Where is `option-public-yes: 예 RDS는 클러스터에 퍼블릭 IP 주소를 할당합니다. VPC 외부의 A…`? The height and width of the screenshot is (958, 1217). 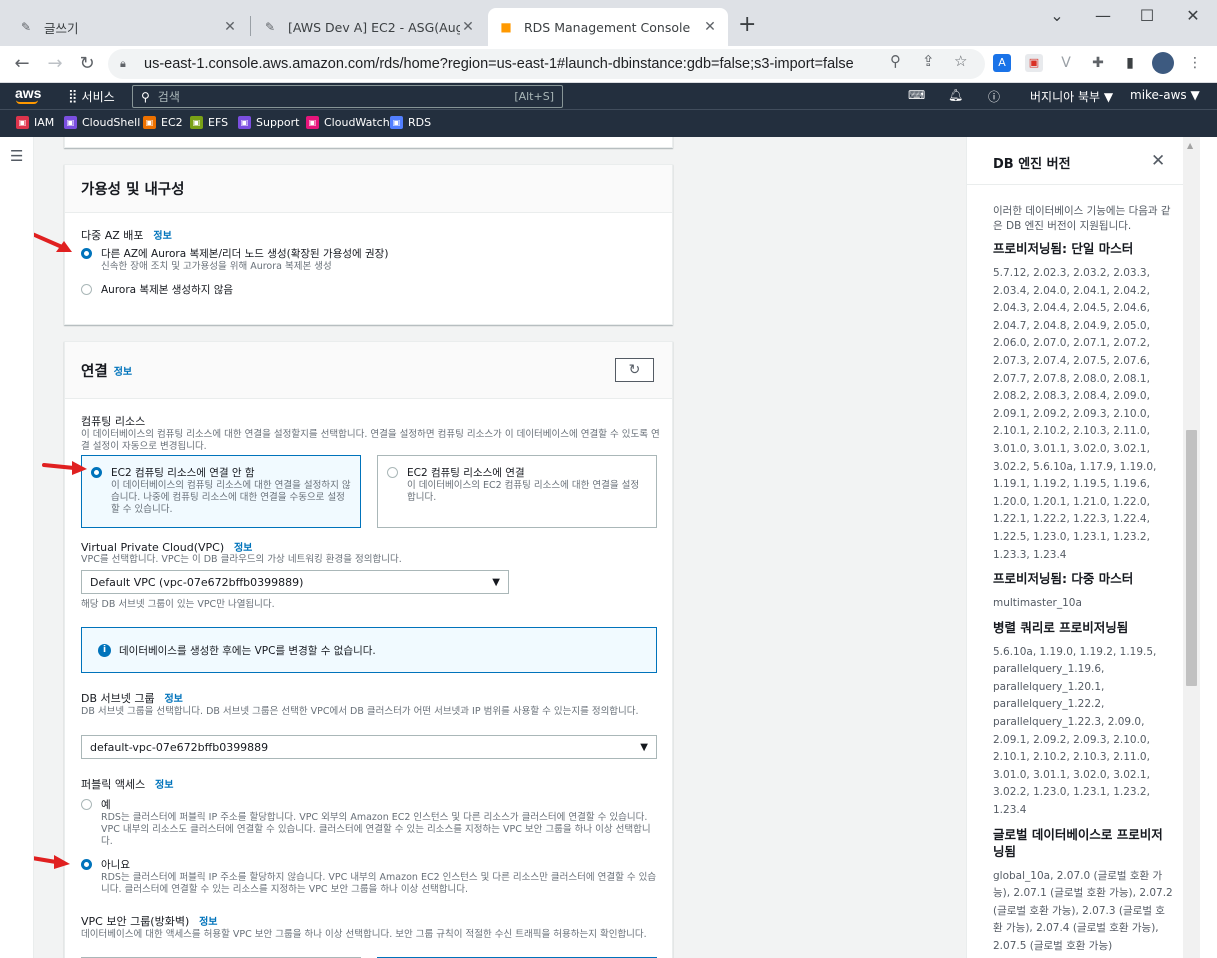 option-public-yes: 예 RDS는 클러스터에 퍼블릭 IP 주소를 할당합니다. VPC 외부의 A… is located at coordinates (379, 822).